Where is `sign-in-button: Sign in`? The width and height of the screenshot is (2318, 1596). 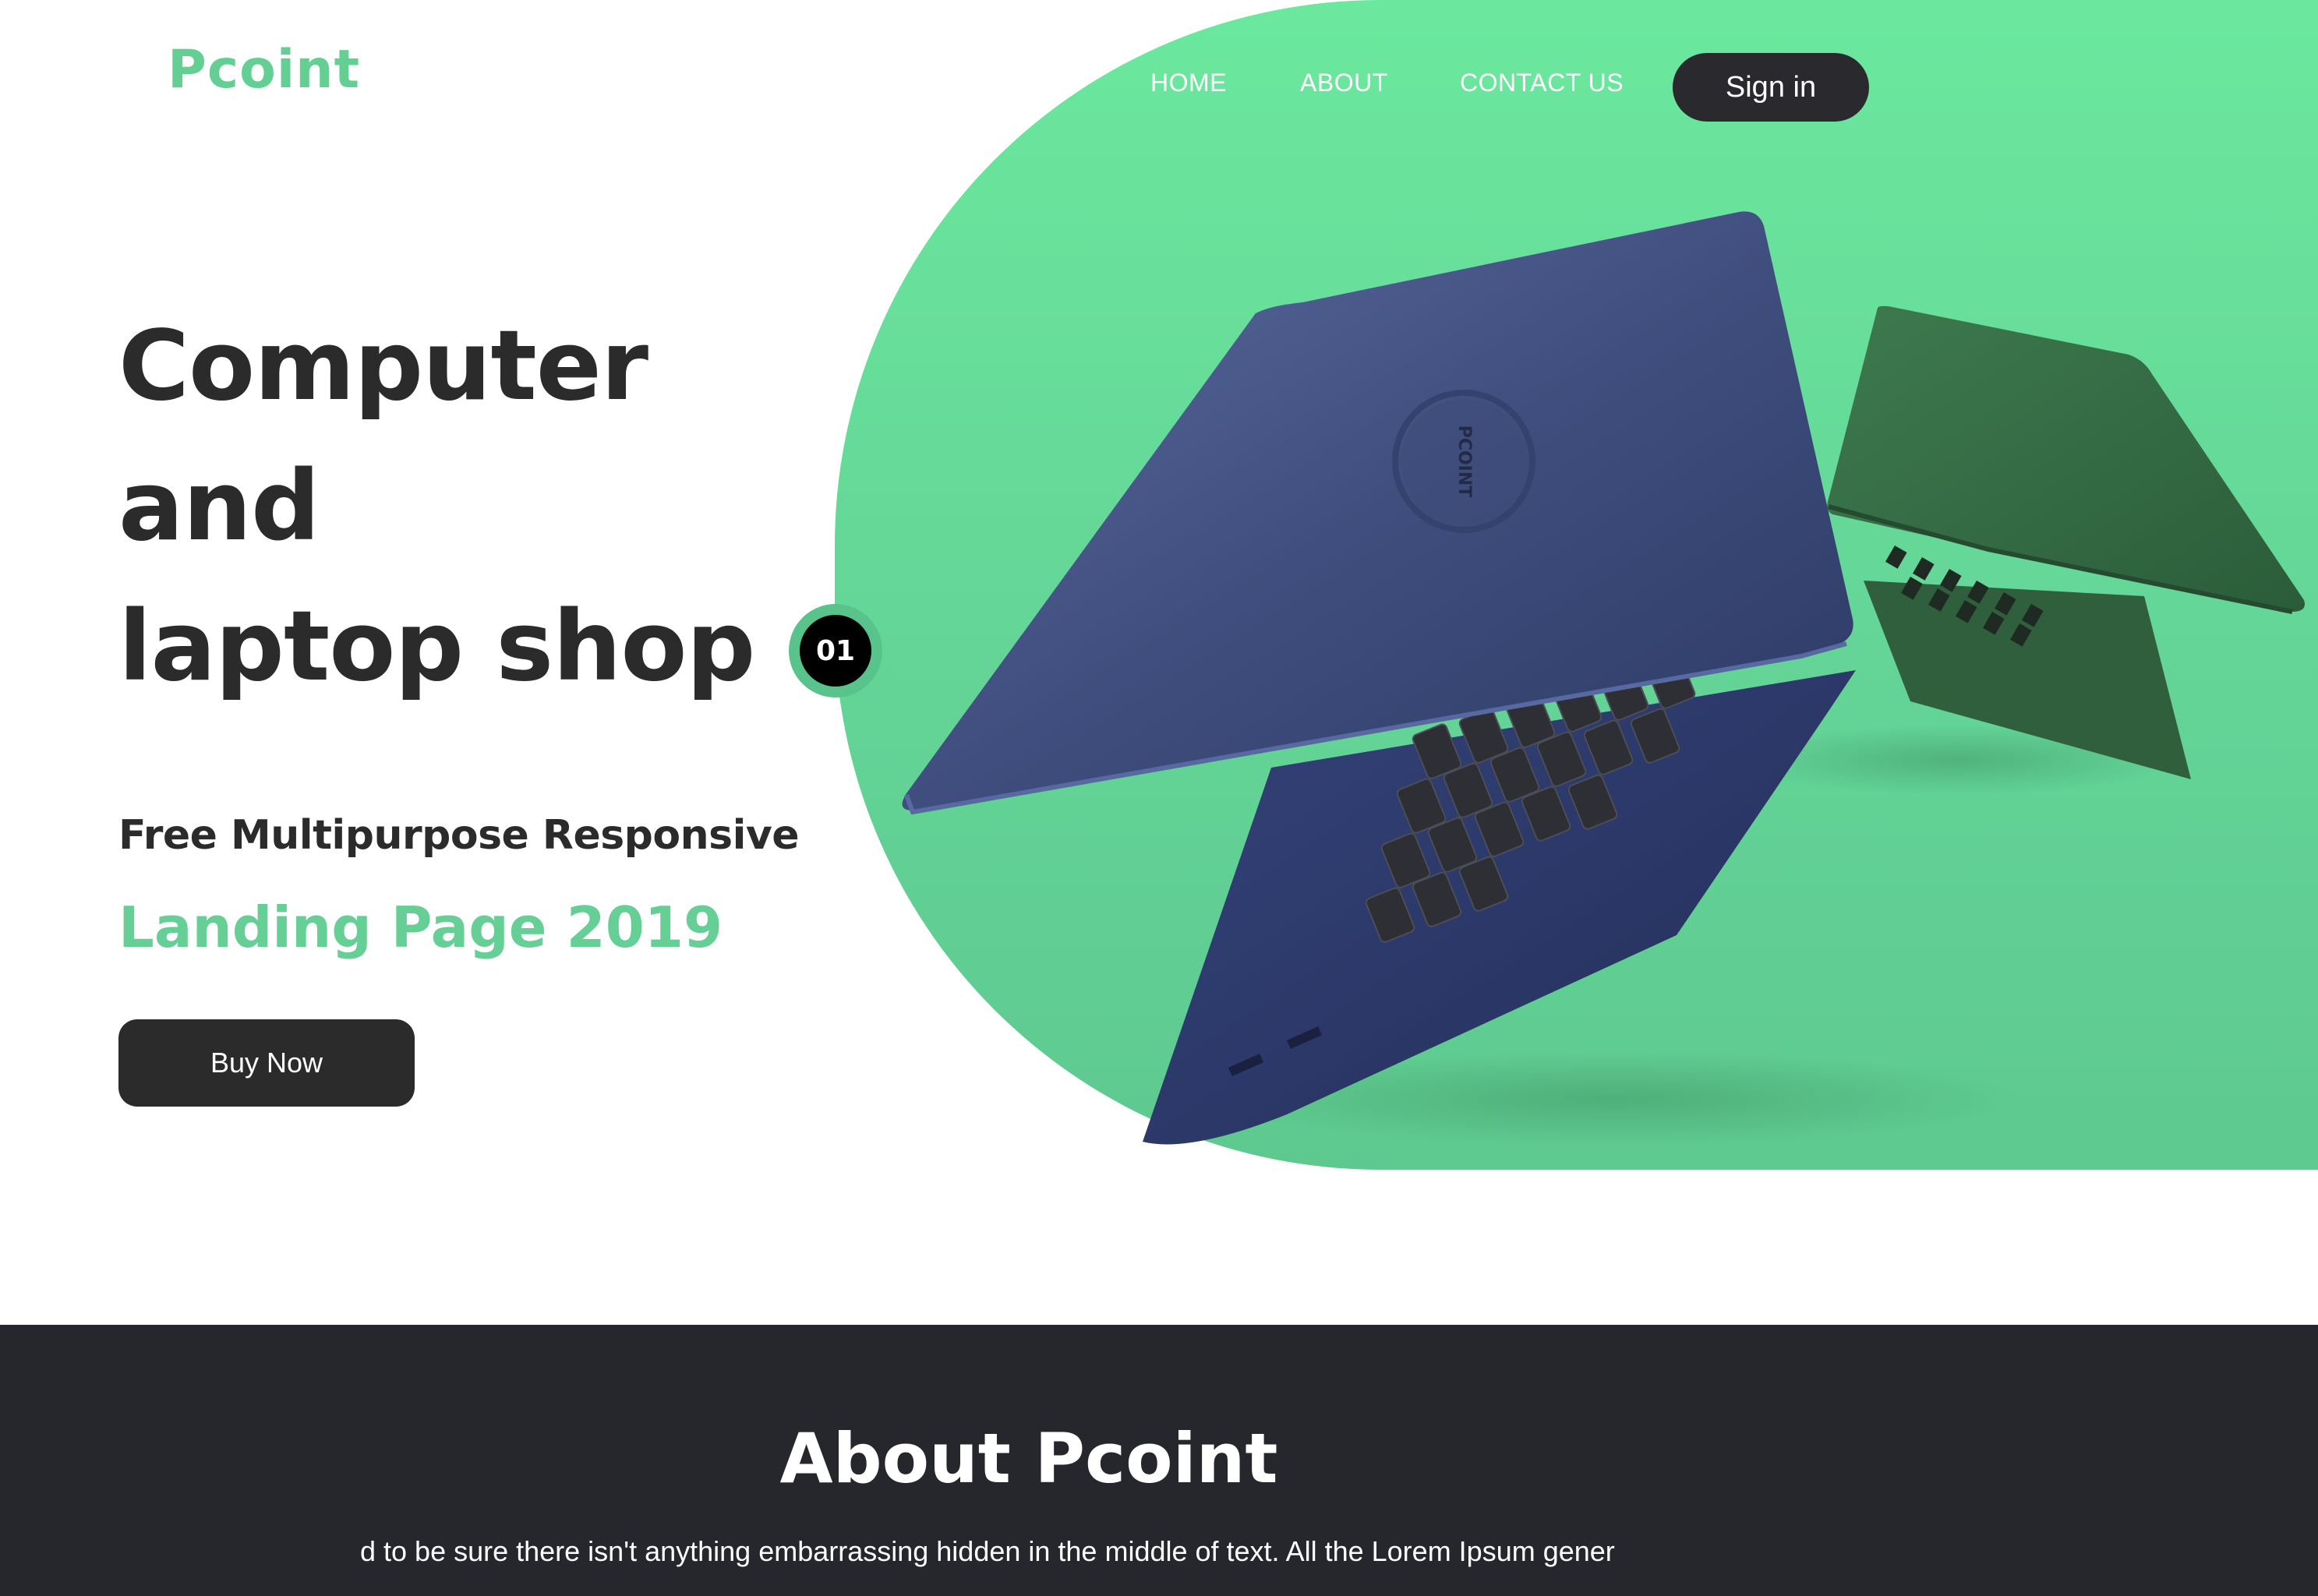
sign-in-button: Sign in is located at coordinates (1771, 87).